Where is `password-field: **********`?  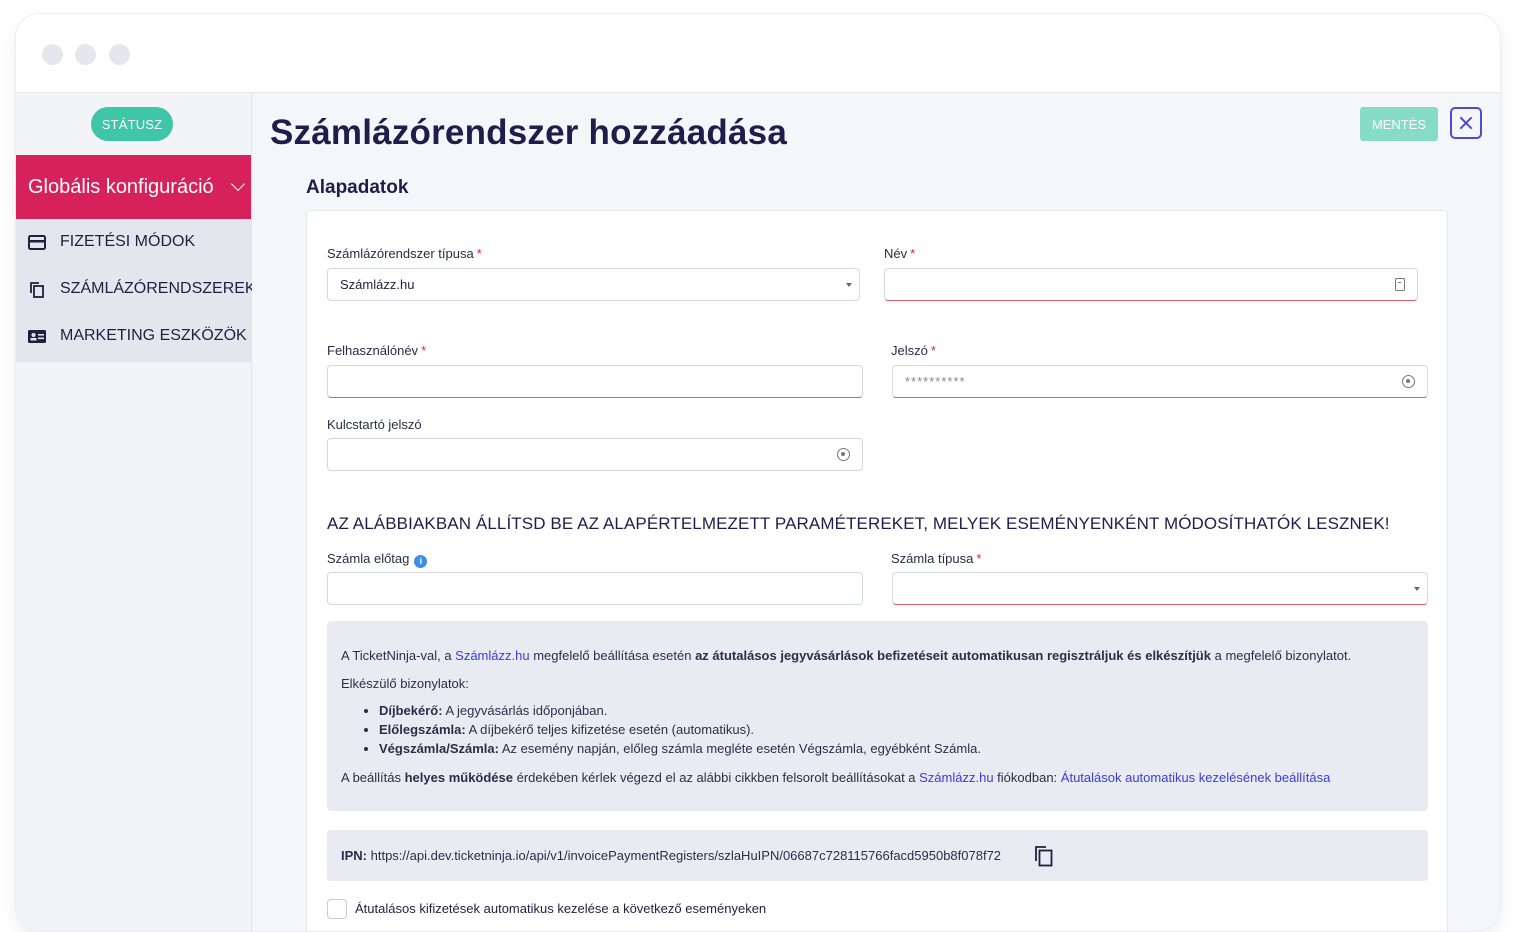
password-field: ********** is located at coordinates (1160, 381).